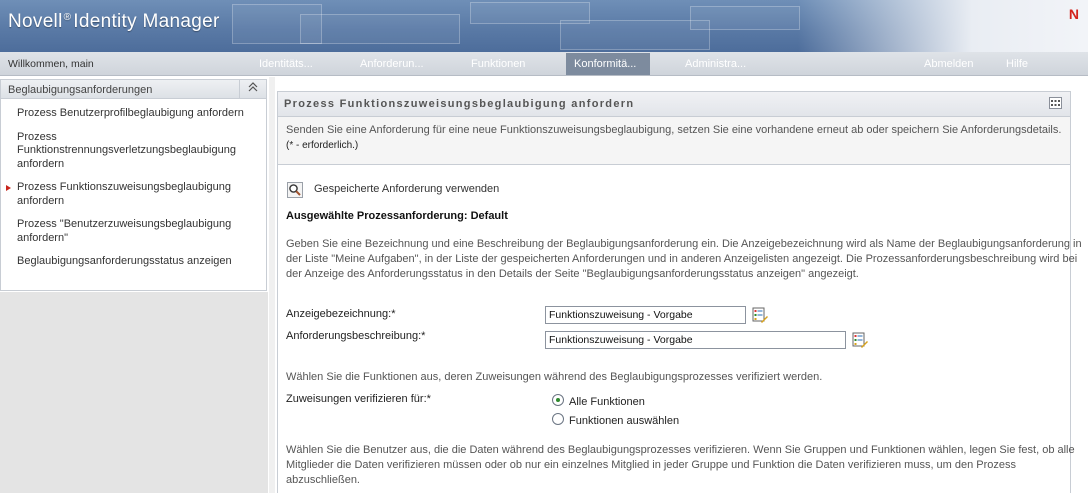 The height and width of the screenshot is (493, 1088). What do you see at coordinates (607, 402) in the screenshot?
I see `all-roles-label: Alle Funktionen` at bounding box center [607, 402].